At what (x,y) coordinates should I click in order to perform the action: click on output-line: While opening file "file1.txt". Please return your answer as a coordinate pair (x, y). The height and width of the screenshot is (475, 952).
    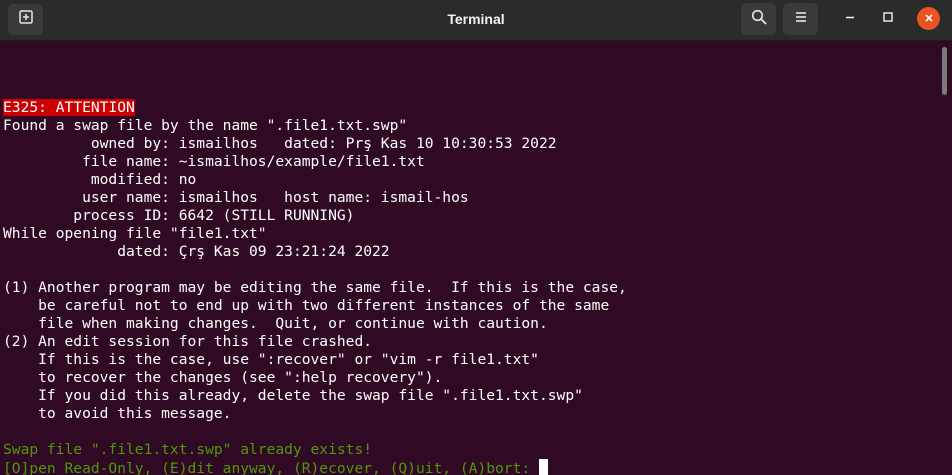
    Looking at the image, I should click on (135, 233).